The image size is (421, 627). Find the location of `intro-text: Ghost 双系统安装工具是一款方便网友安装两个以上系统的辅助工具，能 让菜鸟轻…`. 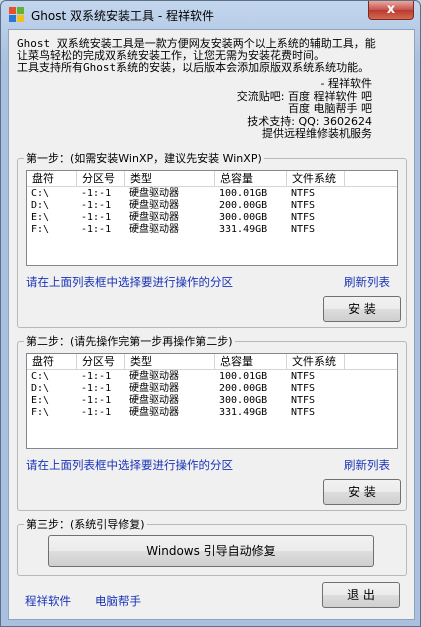

intro-text: Ghost 双系统安装工具是一款方便网友安装两个以上系统的辅助工具，能 让菜鸟轻… is located at coordinates (213, 56).